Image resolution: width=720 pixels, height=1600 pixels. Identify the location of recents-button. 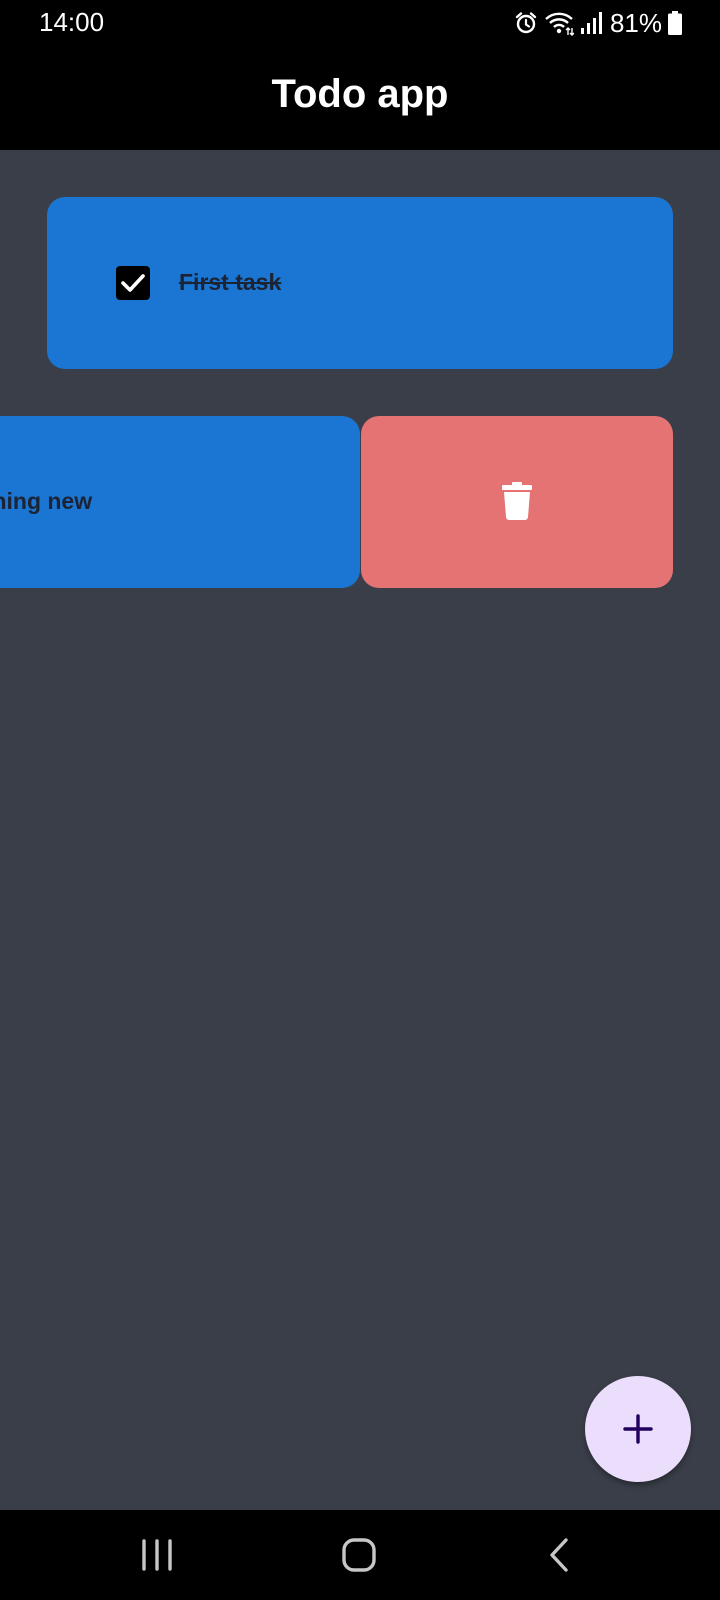
(157, 1555).